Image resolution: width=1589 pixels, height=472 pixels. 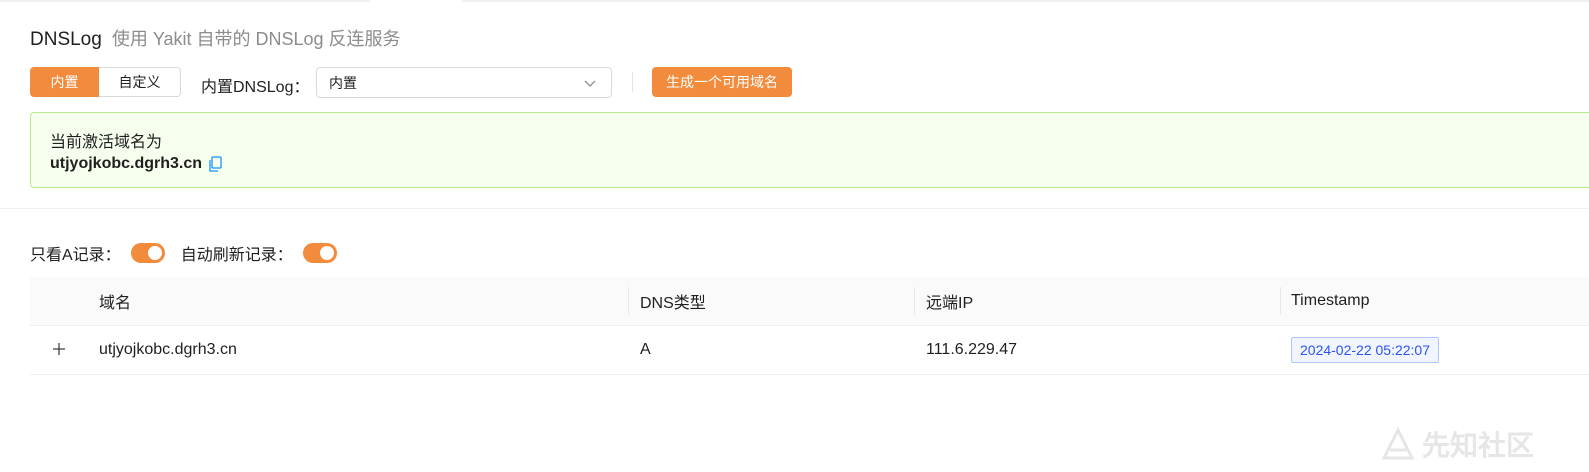 What do you see at coordinates (255, 87) in the screenshot?
I see `builtin-dnslog-label: 内置DNSLog：` at bounding box center [255, 87].